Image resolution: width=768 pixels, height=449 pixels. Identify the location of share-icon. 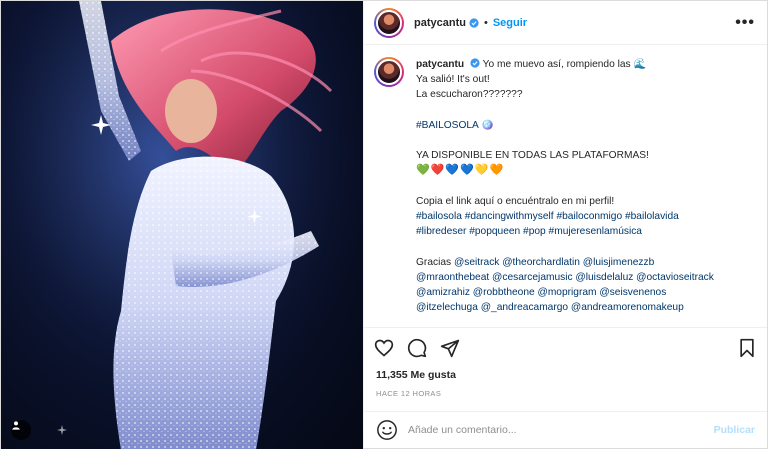
(450, 348).